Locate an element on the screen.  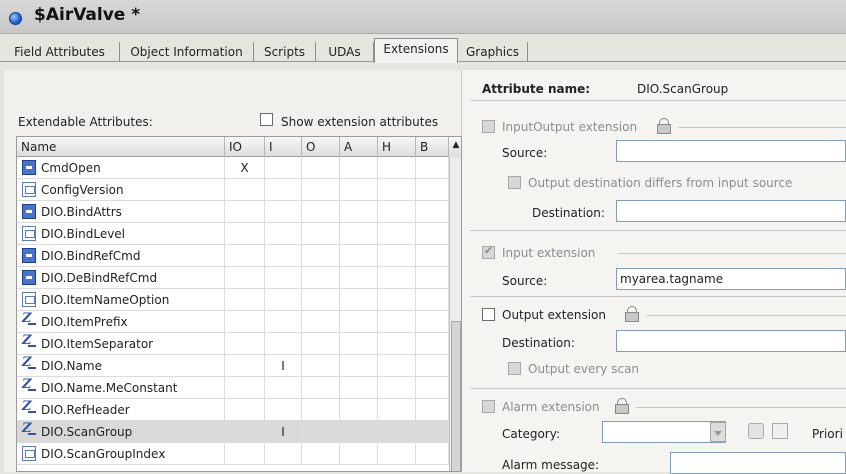
table-row: DIO.RefHeader is located at coordinates (233, 410).